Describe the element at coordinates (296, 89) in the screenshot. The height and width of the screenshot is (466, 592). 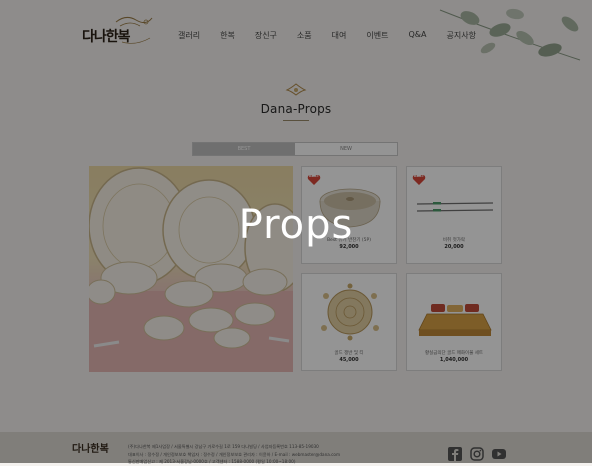
I see `ornament-icon` at that location.